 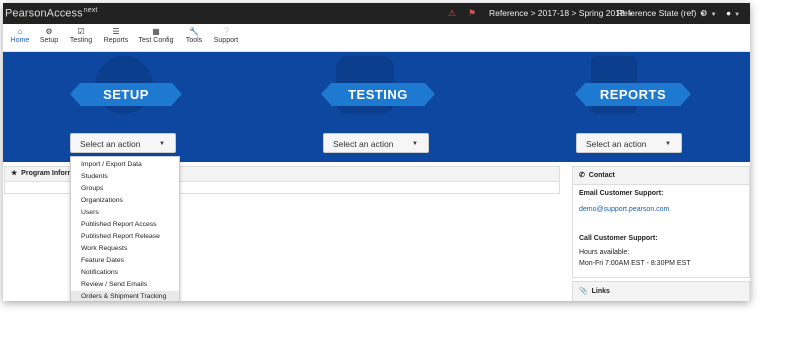 What do you see at coordinates (125, 273) in the screenshot?
I see `menu-item-notifications: Notifications` at bounding box center [125, 273].